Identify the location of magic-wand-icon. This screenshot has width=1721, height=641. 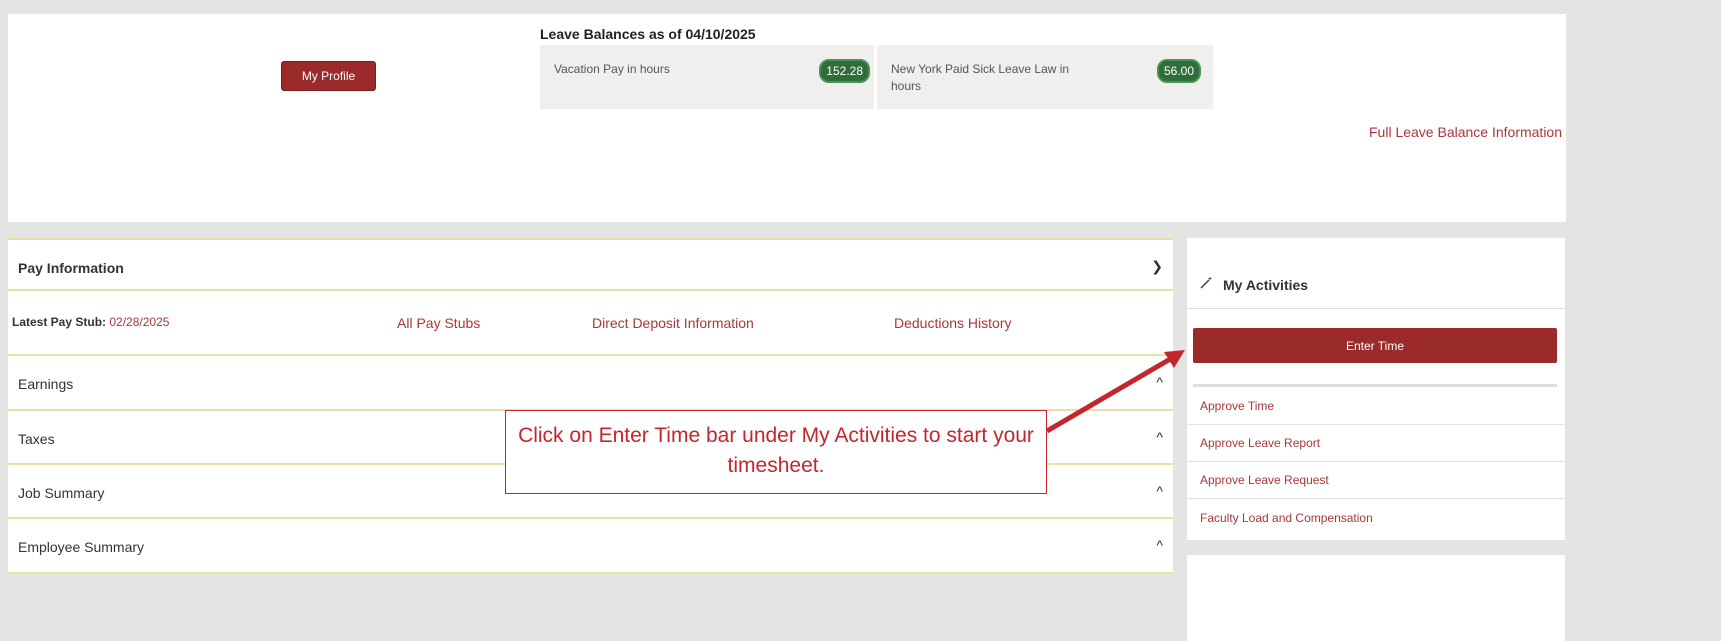
(1206, 284).